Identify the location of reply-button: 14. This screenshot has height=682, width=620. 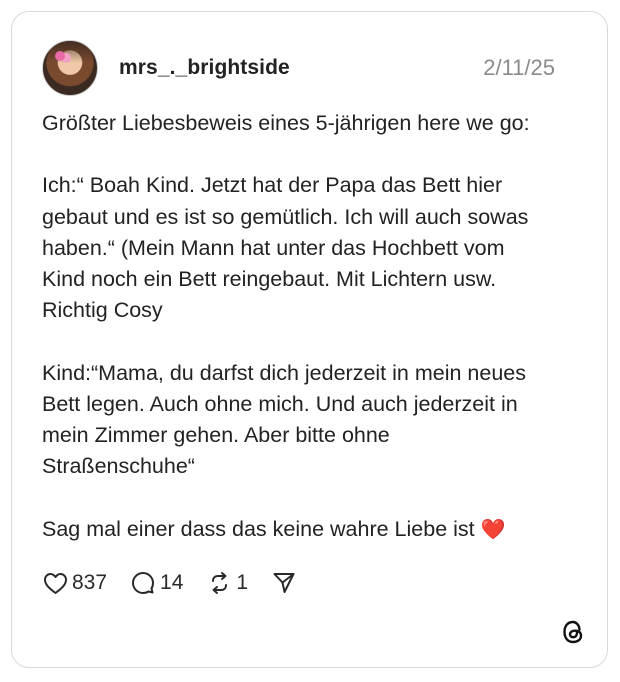
(156, 583).